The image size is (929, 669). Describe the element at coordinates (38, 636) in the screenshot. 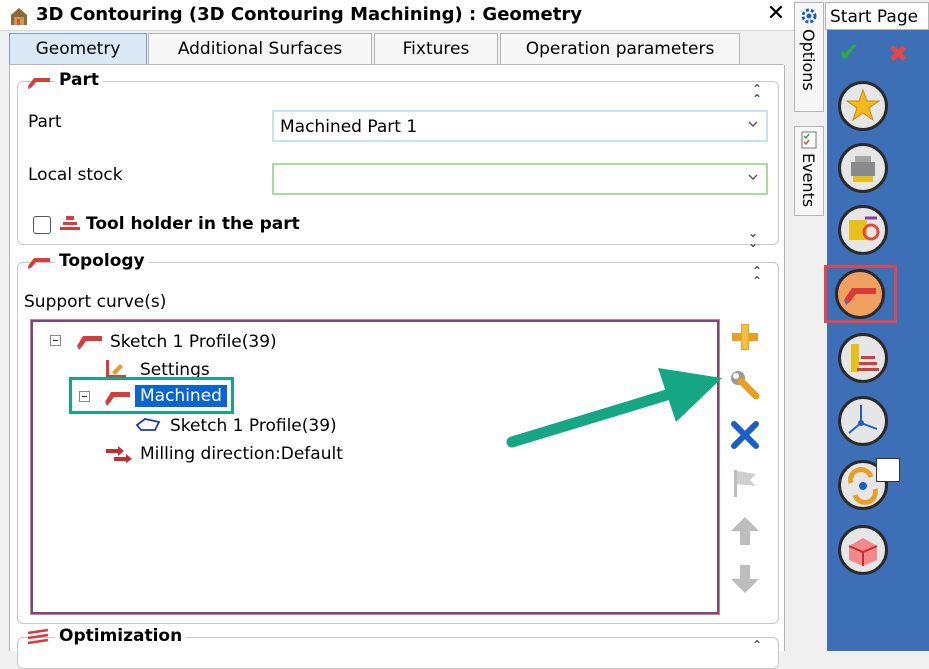

I see `optimization-group-icon` at that location.